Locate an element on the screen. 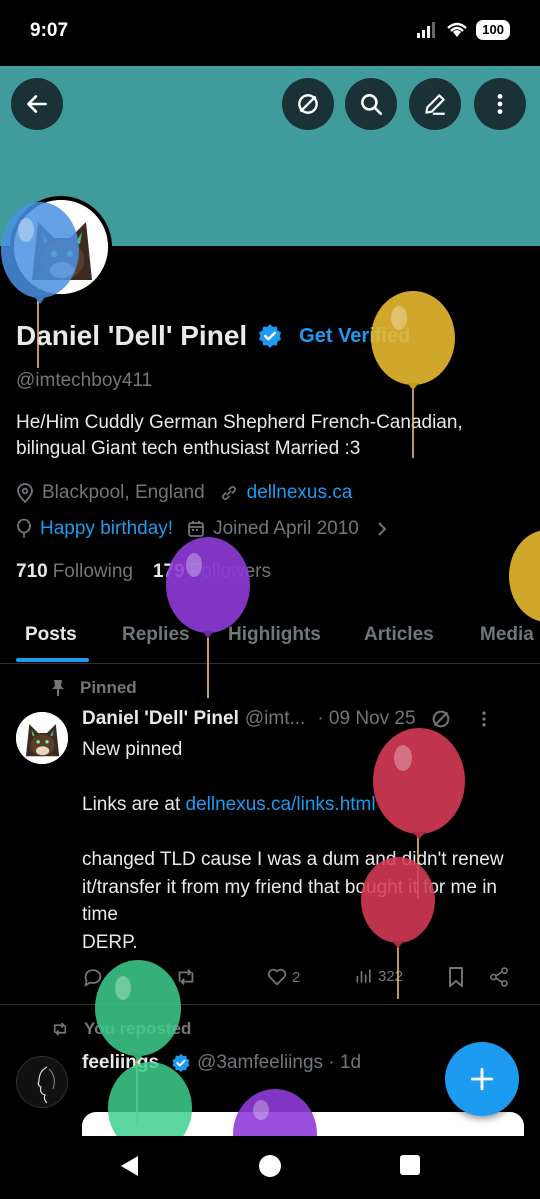 The width and height of the screenshot is (540, 1199). grok-icon is located at coordinates (308, 104).